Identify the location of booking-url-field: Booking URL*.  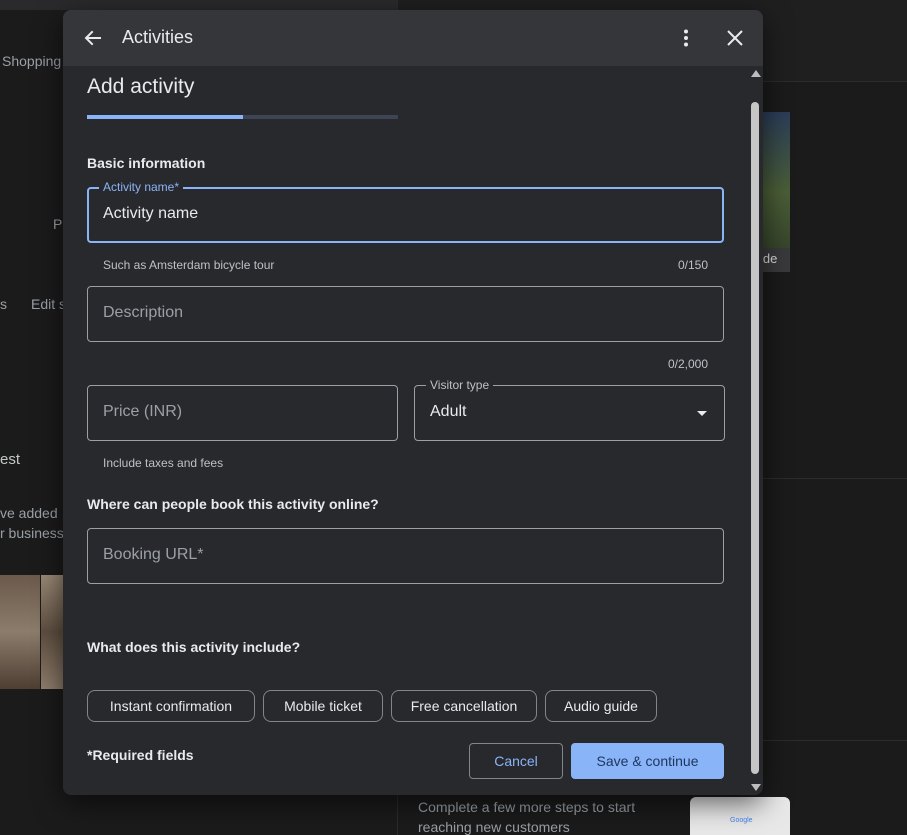
(405, 556).